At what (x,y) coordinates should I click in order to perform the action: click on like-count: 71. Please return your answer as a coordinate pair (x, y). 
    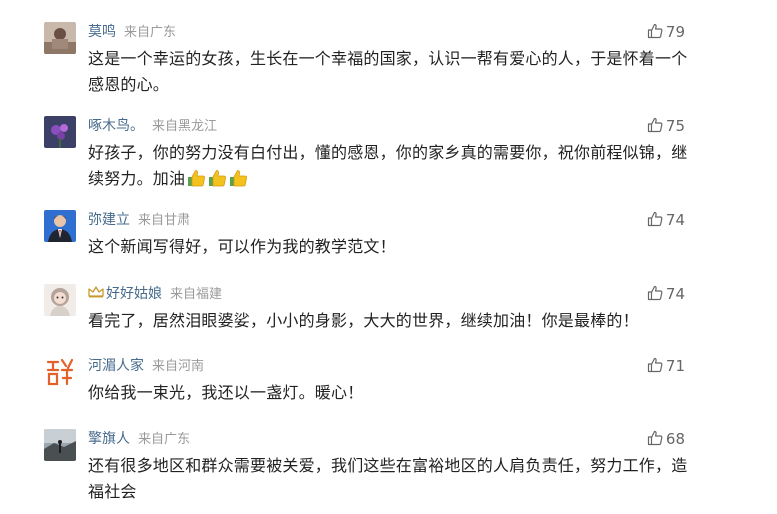
    Looking at the image, I should click on (675, 366).